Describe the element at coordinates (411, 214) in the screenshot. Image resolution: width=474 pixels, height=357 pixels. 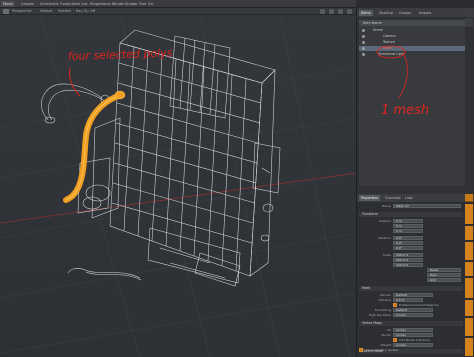
I see `transform-section: Transform` at that location.